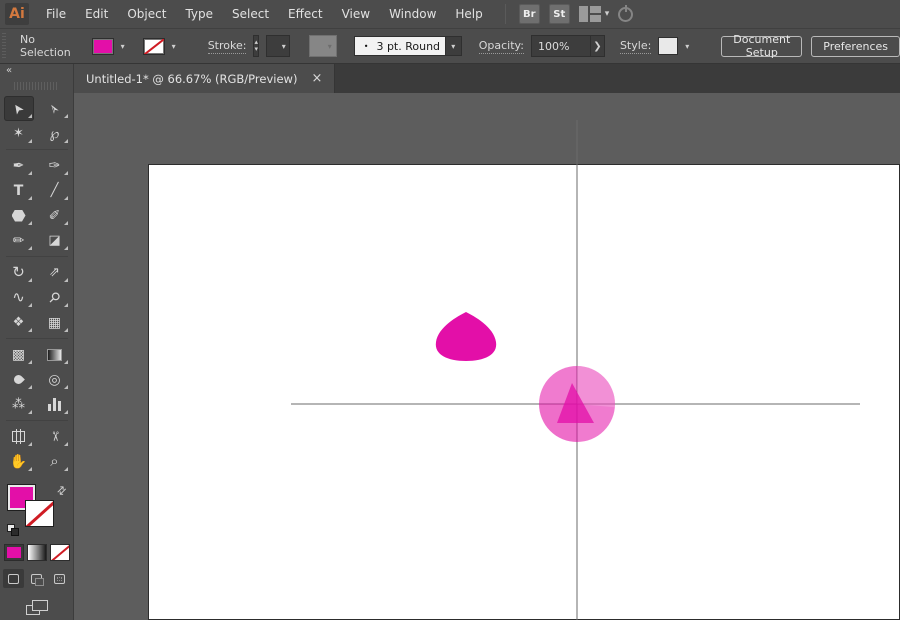 This screenshot has height=620, width=900. I want to click on tool-line-segment: ╱, so click(55, 190).